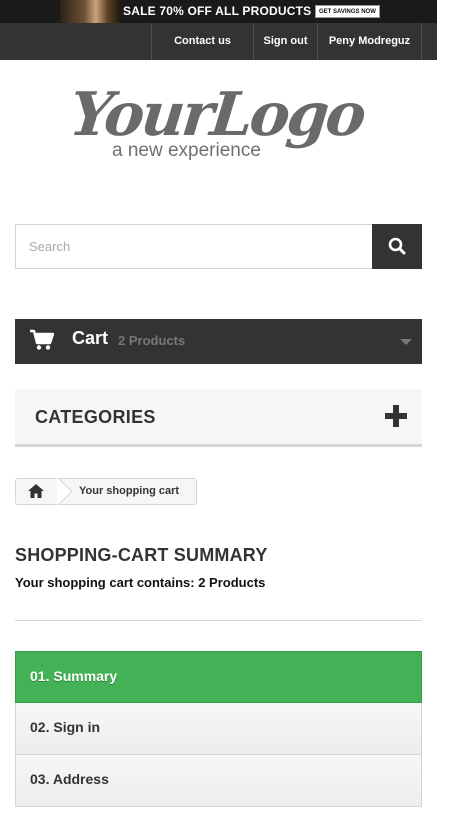 The width and height of the screenshot is (454, 814). What do you see at coordinates (347, 11) in the screenshot?
I see `banner-cta-button: GET SAVINGS NOW` at bounding box center [347, 11].